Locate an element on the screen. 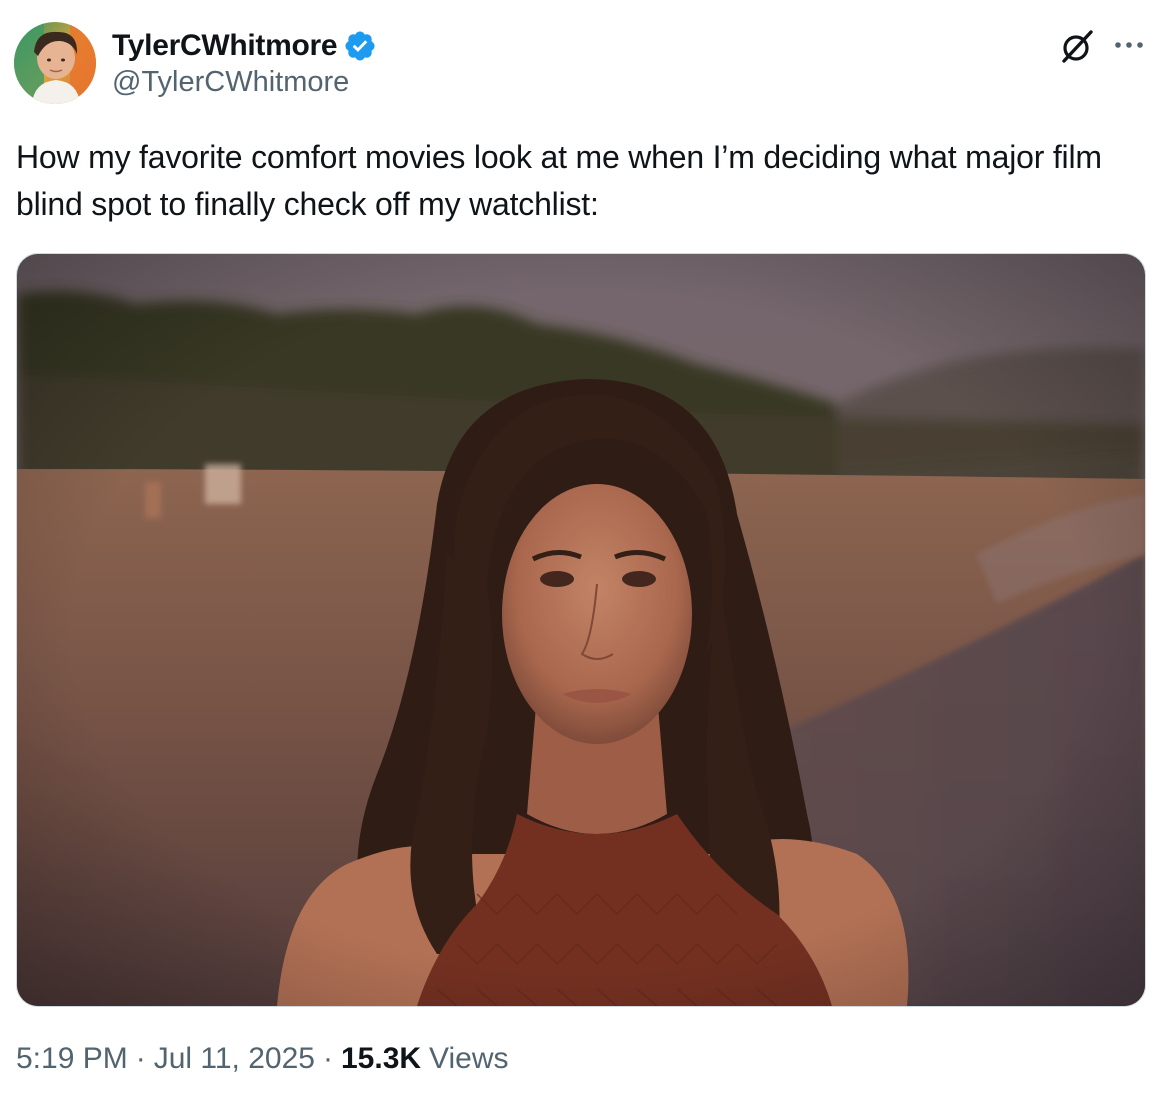  name-row: TylerCWhitmore is located at coordinates (244, 46).